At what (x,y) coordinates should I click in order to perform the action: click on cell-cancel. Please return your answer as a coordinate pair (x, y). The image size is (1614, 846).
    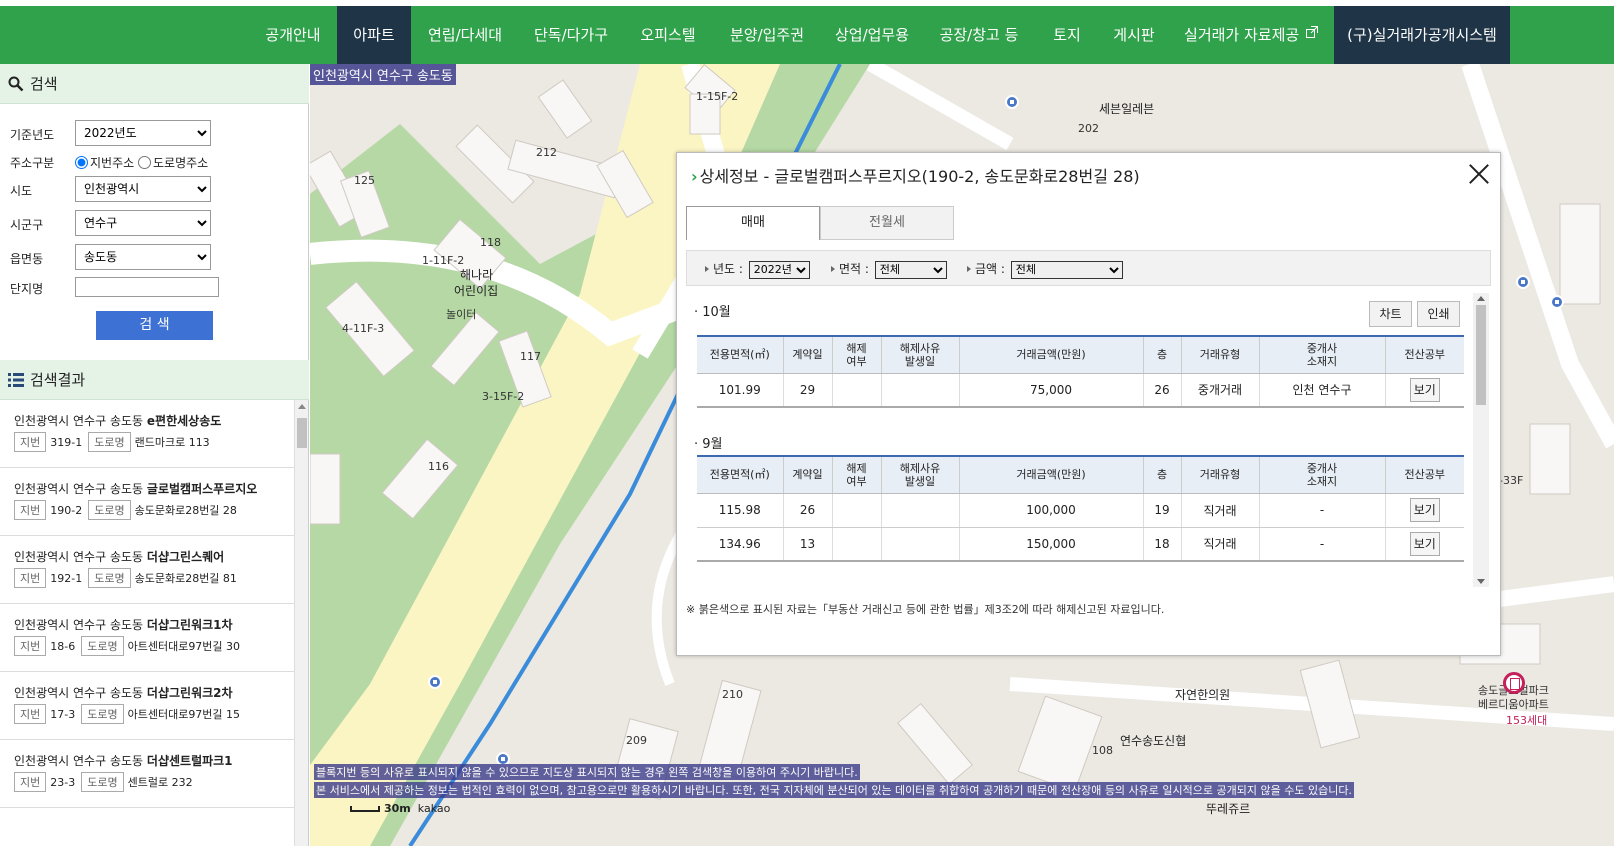
    Looking at the image, I should click on (857, 544).